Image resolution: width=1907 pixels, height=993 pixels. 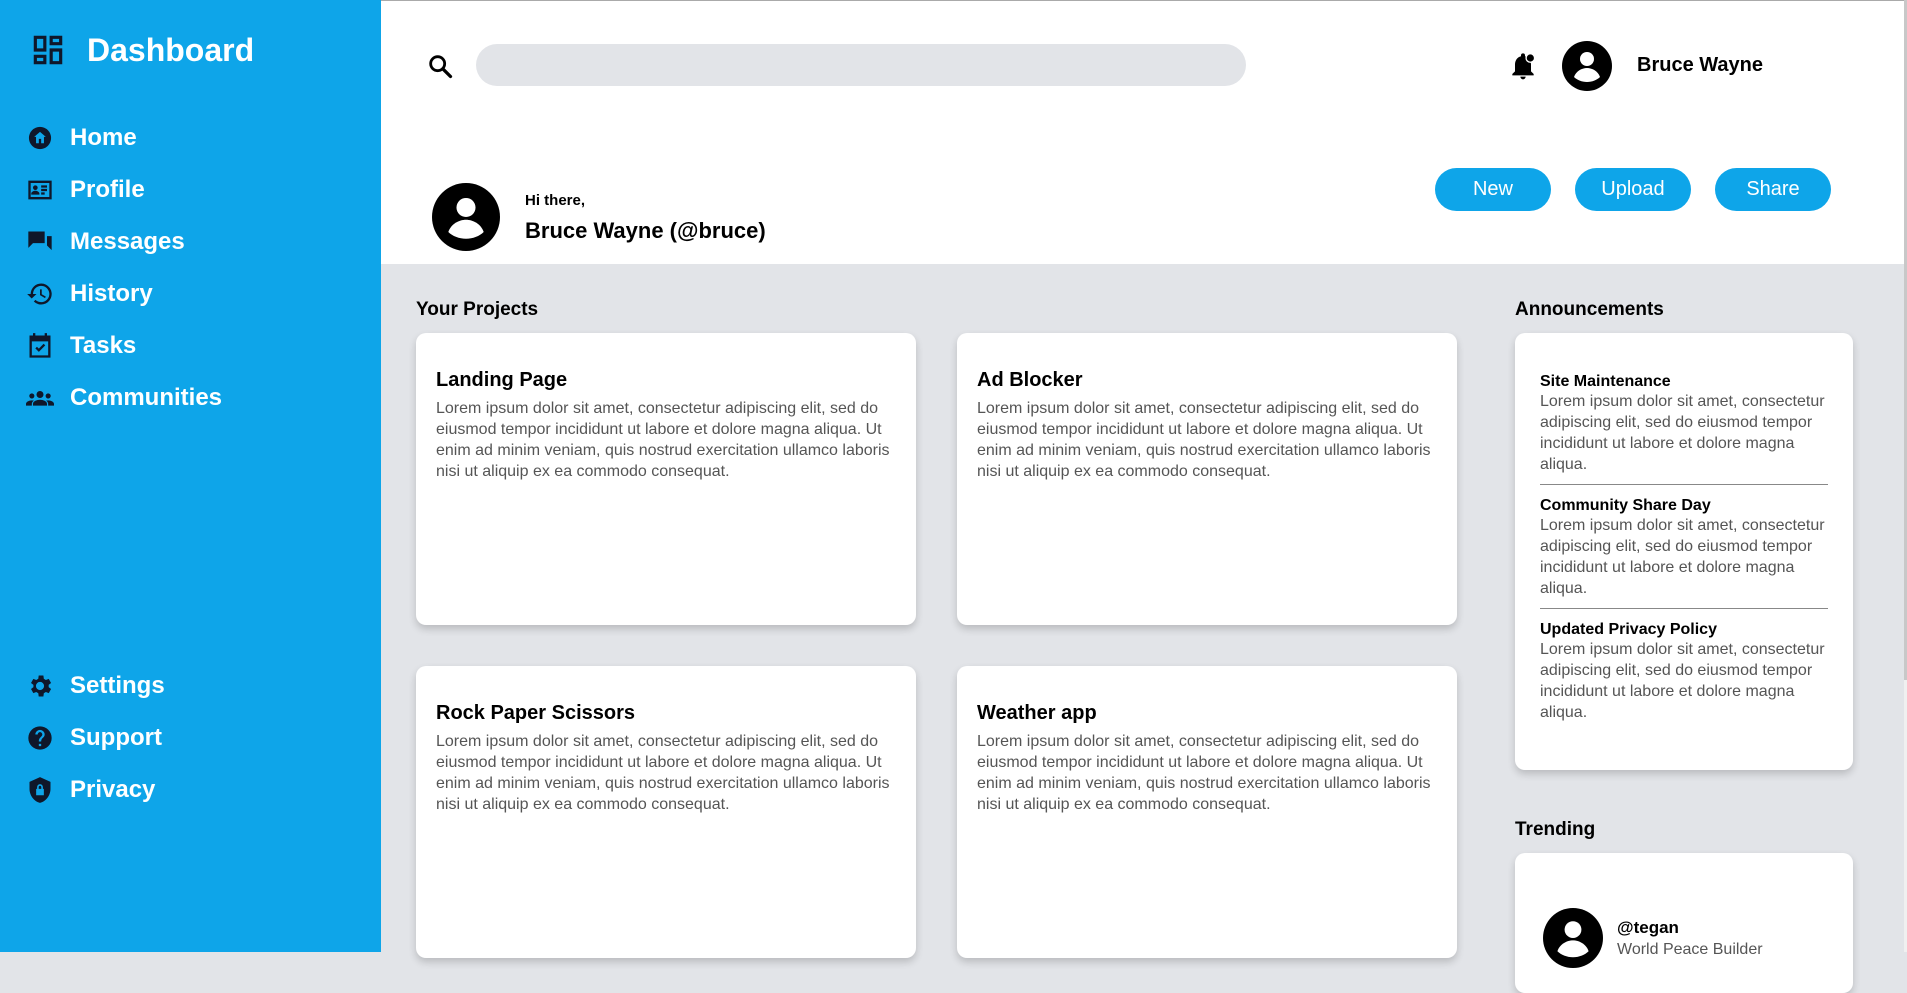 What do you see at coordinates (40, 346) in the screenshot?
I see `calendar-check-icon` at bounding box center [40, 346].